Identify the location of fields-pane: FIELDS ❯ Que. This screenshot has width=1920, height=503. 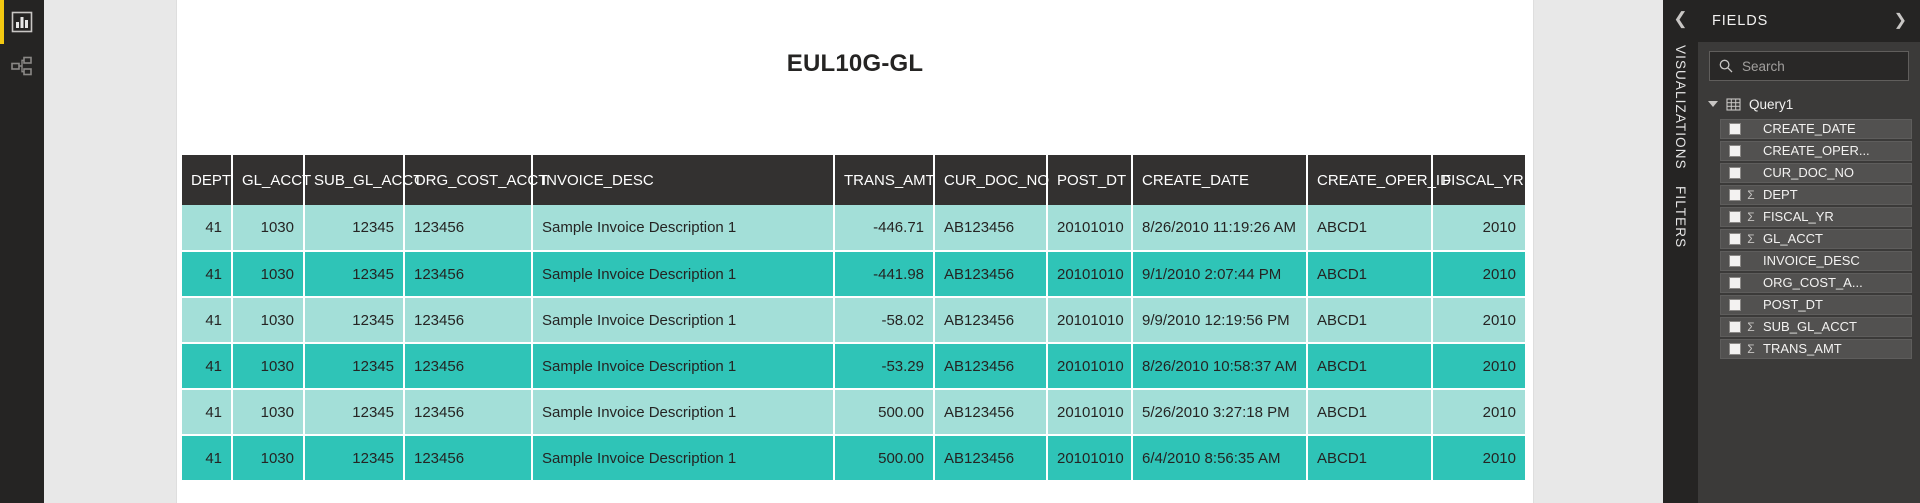
(1809, 251).